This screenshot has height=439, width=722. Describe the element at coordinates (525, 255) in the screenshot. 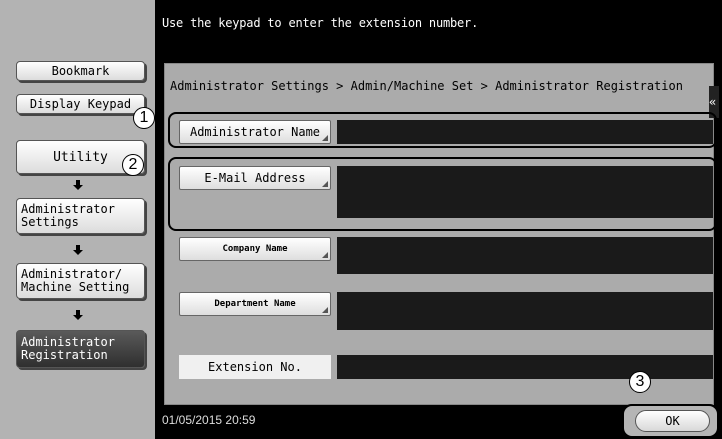

I see `company-name-field` at that location.